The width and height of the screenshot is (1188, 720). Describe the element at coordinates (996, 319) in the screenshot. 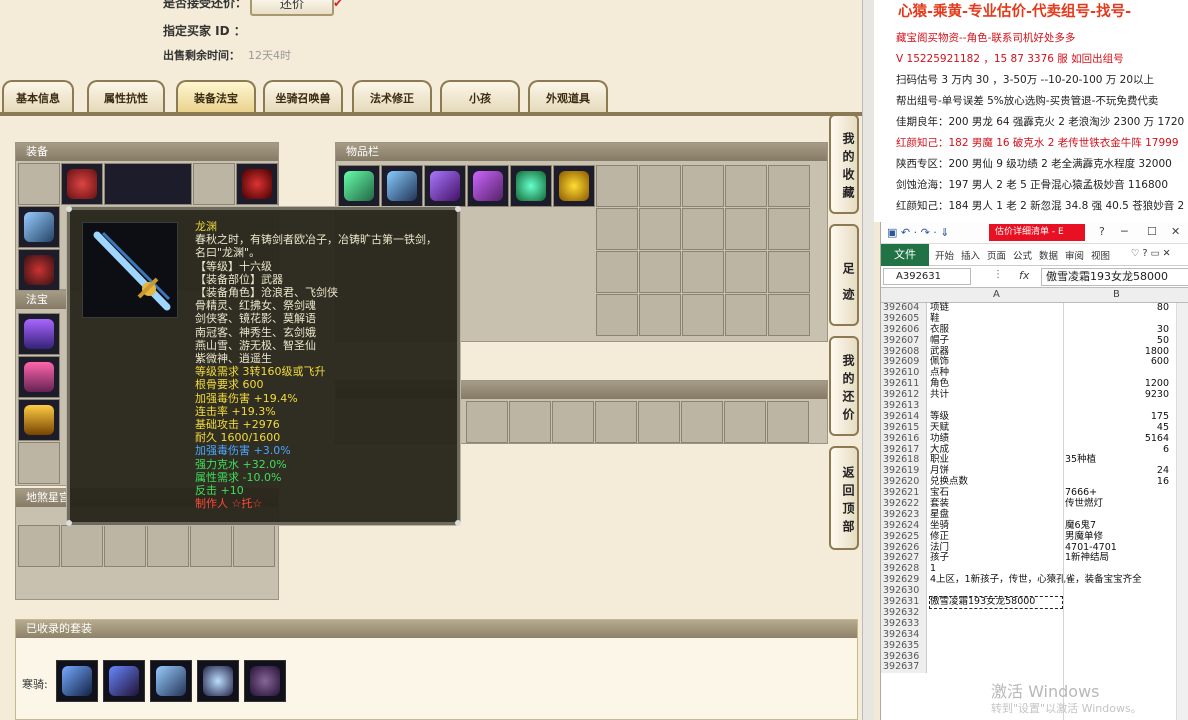

I see `cell-a: 鞋` at that location.